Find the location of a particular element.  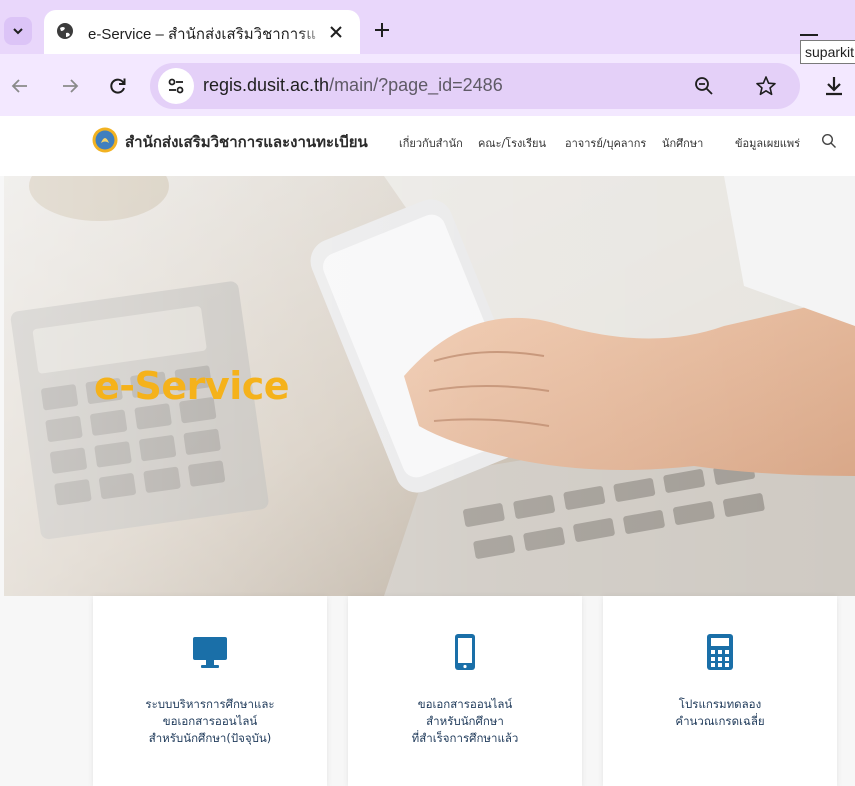

nav-about: เกี่ยวกับสำนัก is located at coordinates (431, 143).